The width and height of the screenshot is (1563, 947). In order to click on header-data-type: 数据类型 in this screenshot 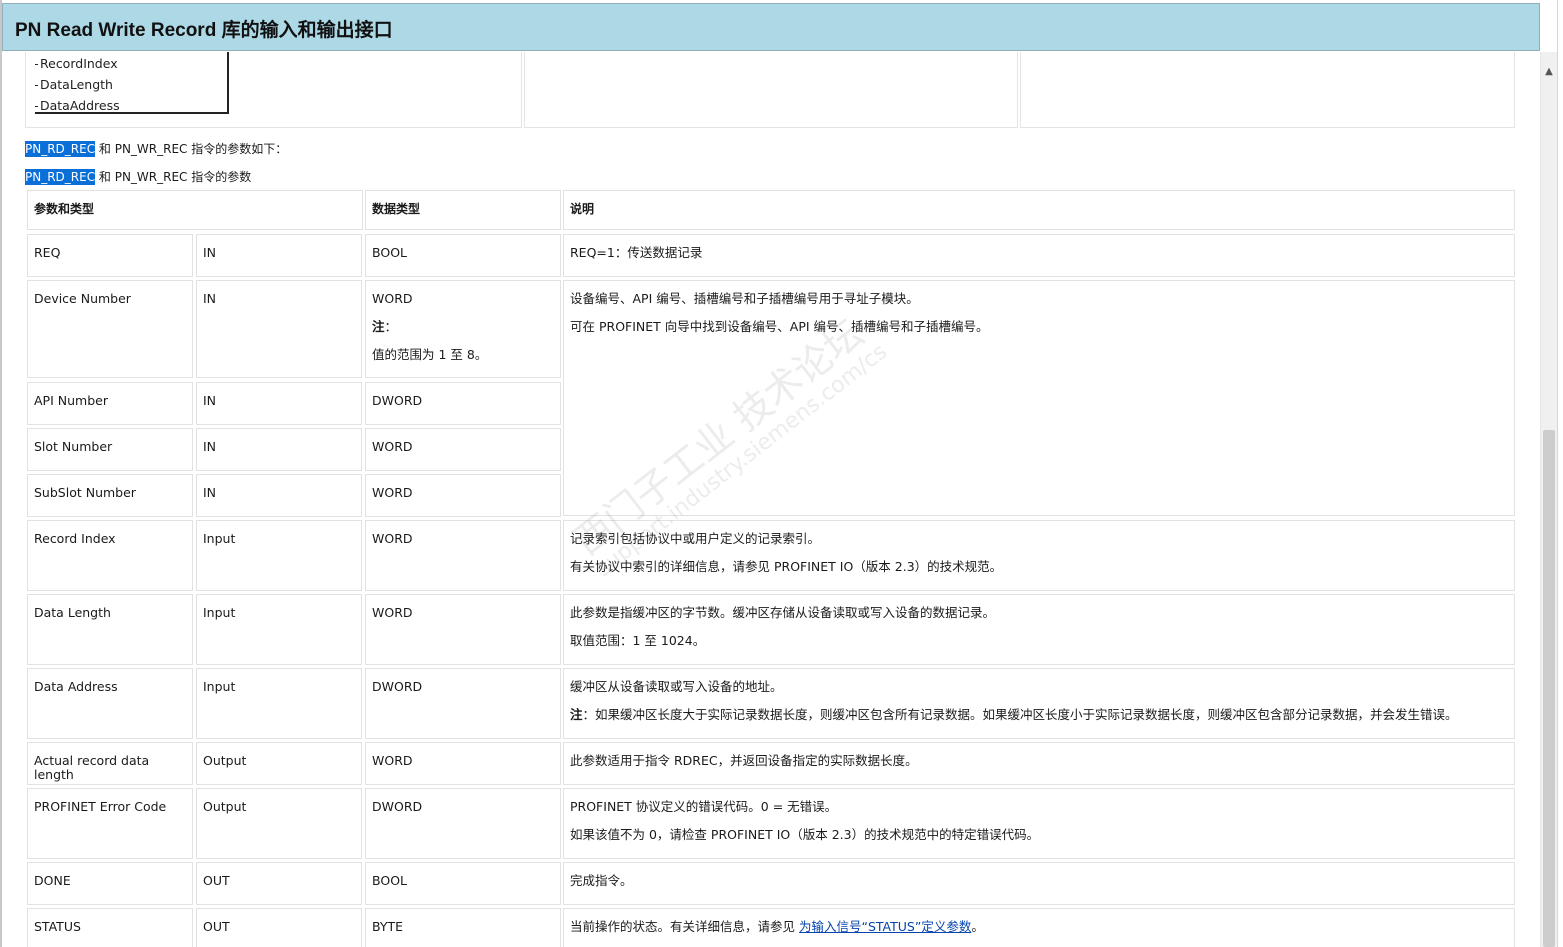, I will do `click(463, 210)`.